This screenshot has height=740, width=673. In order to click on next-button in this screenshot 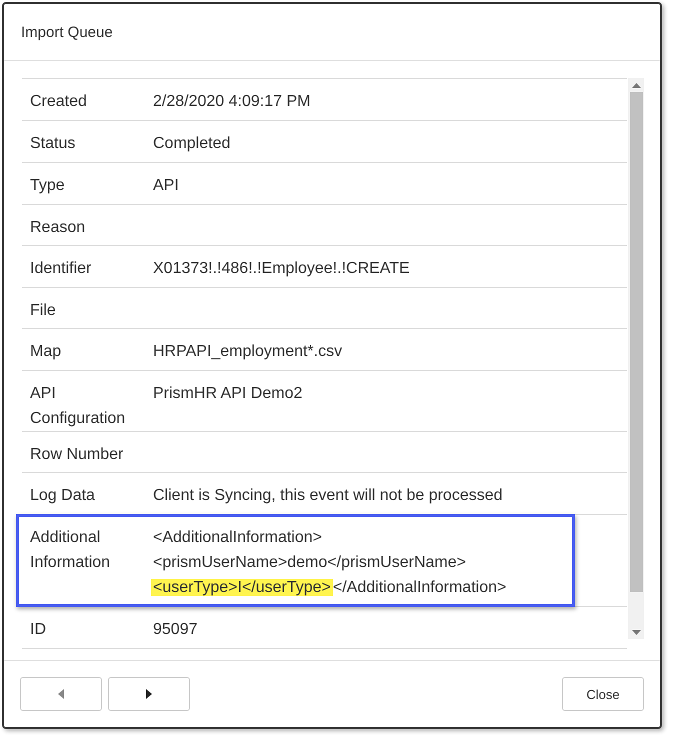, I will do `click(149, 694)`.